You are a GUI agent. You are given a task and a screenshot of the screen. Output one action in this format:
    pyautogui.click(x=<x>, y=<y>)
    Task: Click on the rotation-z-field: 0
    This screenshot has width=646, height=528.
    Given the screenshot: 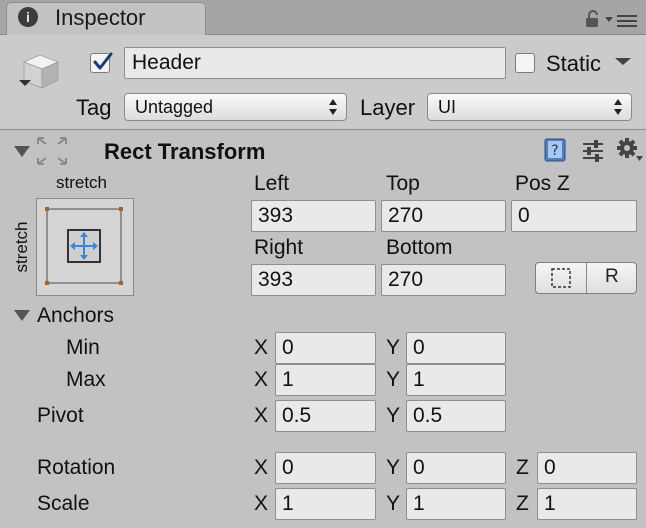 What is the action you would take?
    pyautogui.click(x=587, y=468)
    